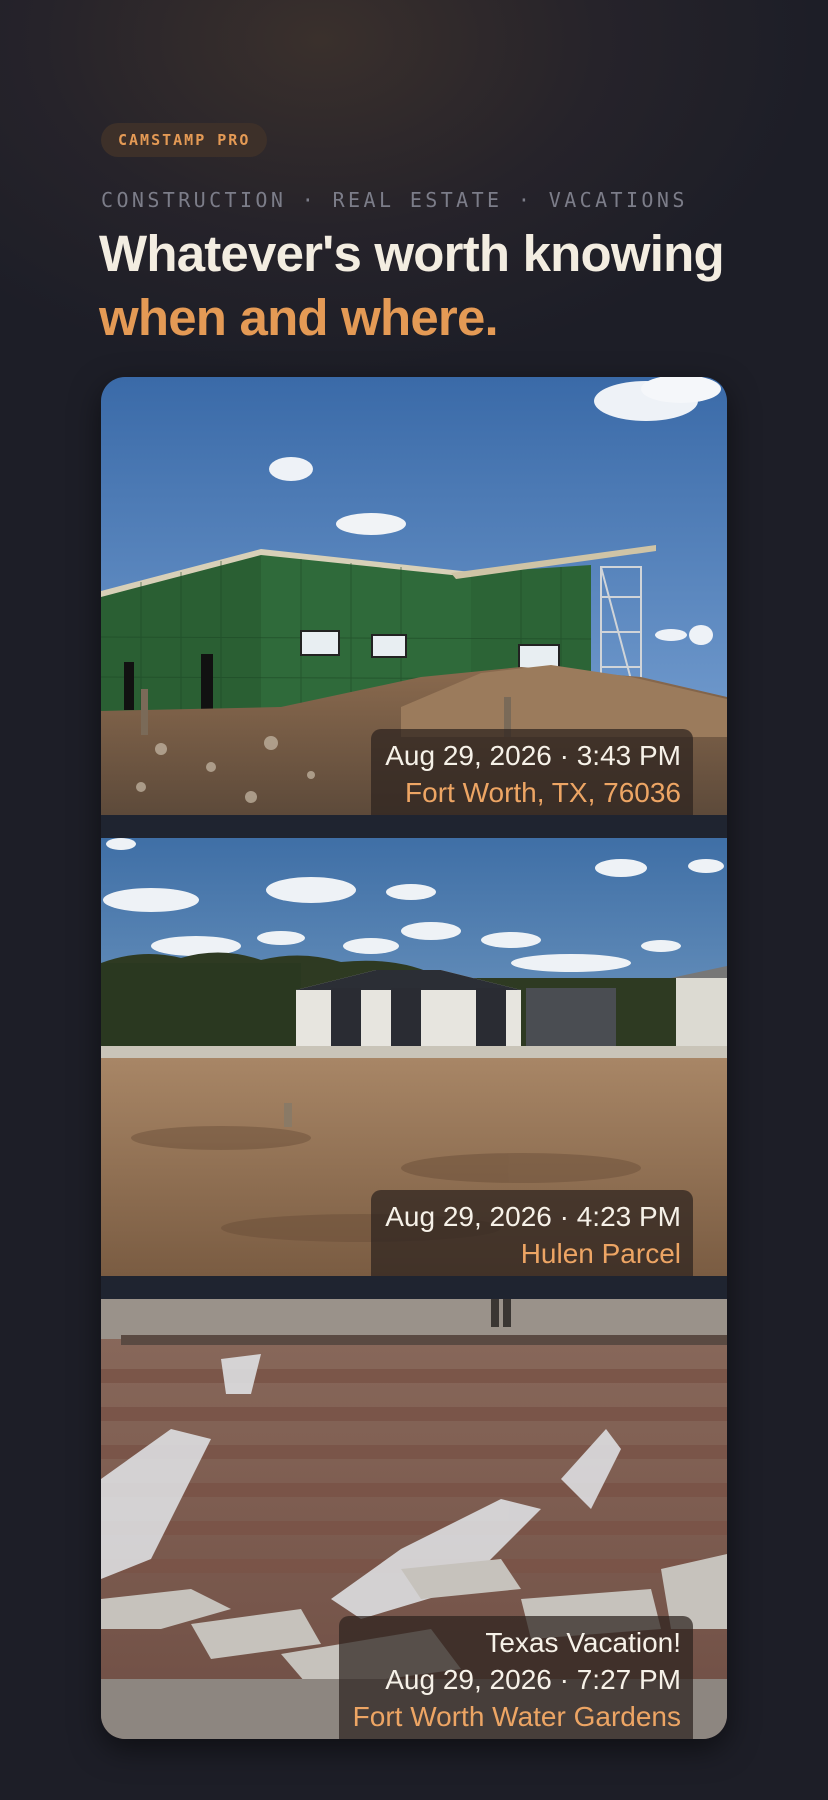 Image resolution: width=828 pixels, height=1800 pixels. Describe the element at coordinates (533, 1216) in the screenshot. I see `stamp-datetime: Aug 29, 2026 · 4:23 PM` at that location.